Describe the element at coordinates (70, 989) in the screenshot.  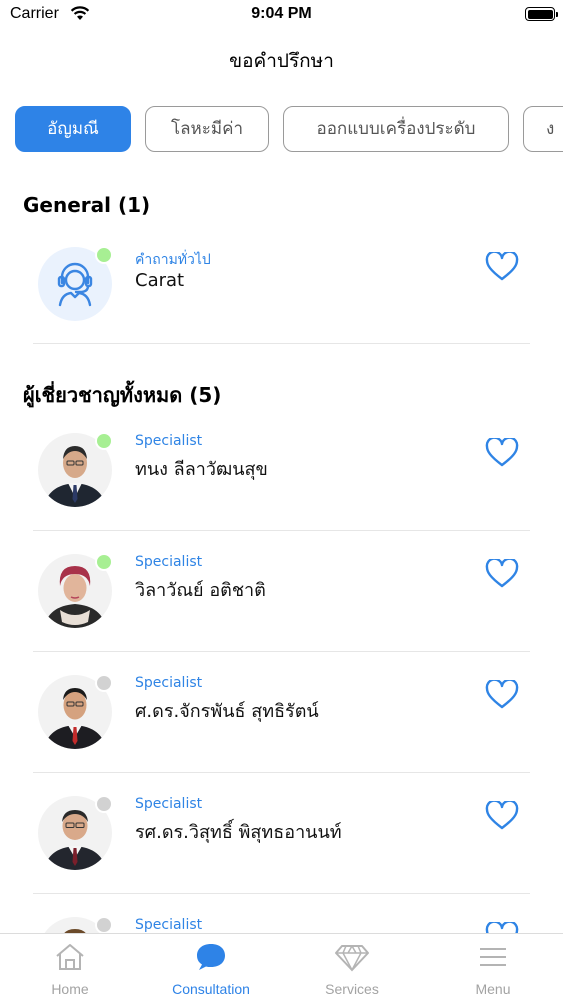
I see `tab-home-label: Home` at that location.